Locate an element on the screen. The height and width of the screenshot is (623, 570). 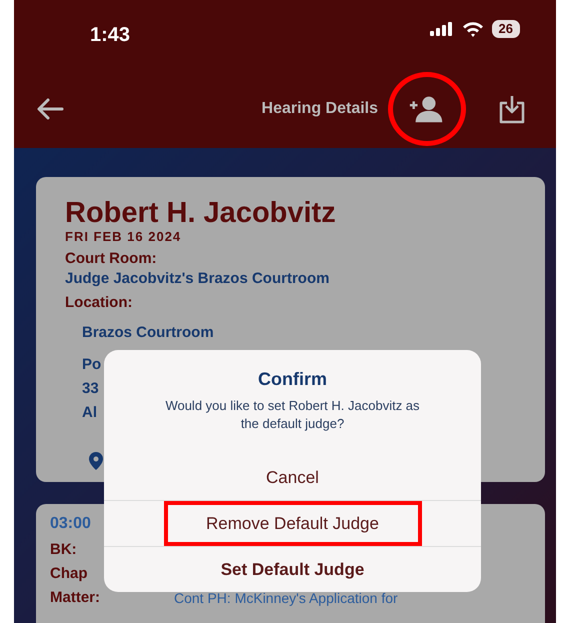
field-label: Matter: is located at coordinates (76, 598).